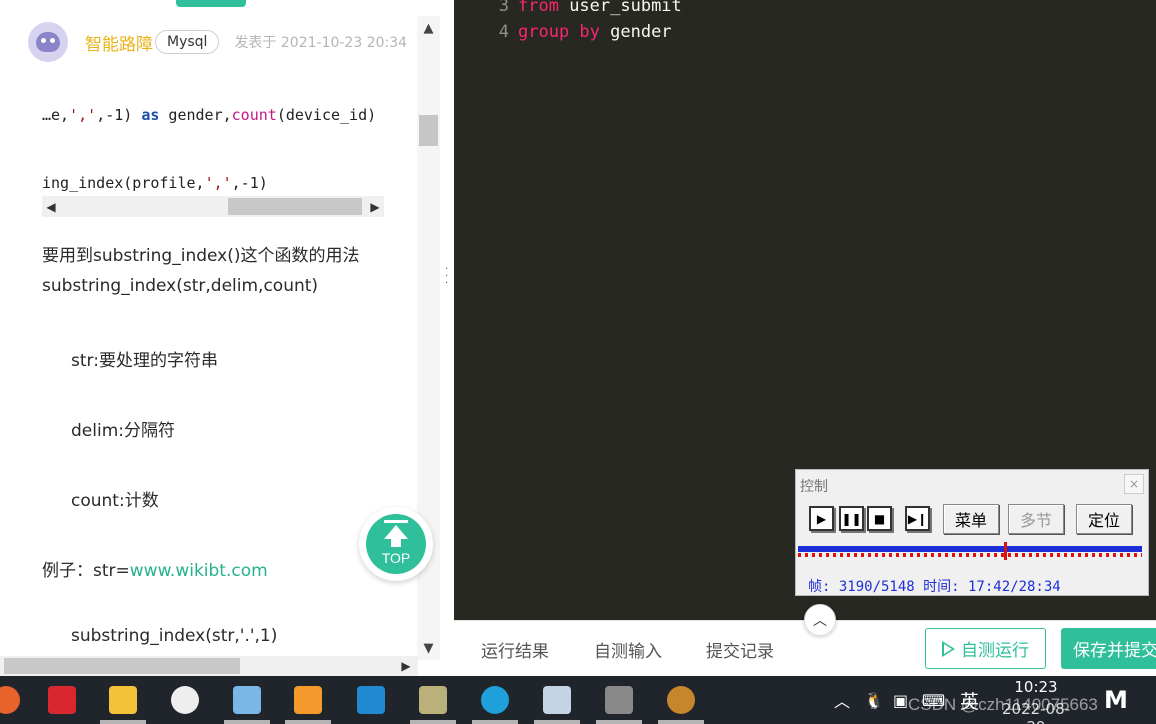  What do you see at coordinates (447, 277) in the screenshot?
I see `drag-handle-icon: · · ·` at bounding box center [447, 277].